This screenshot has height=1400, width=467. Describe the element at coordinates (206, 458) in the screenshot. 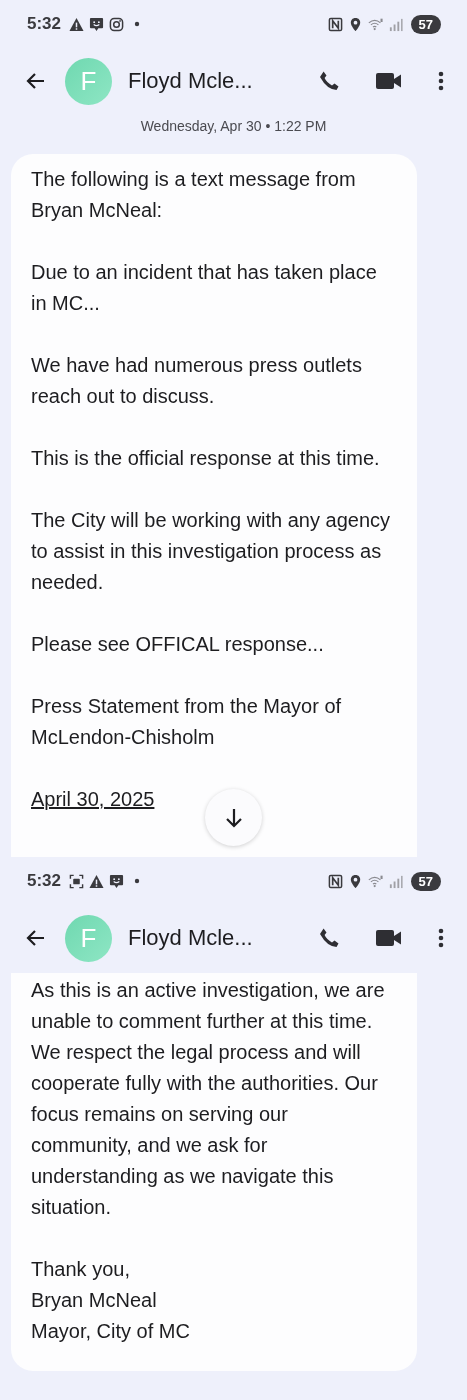

I see `message-text: This is the official response at this time.` at that location.